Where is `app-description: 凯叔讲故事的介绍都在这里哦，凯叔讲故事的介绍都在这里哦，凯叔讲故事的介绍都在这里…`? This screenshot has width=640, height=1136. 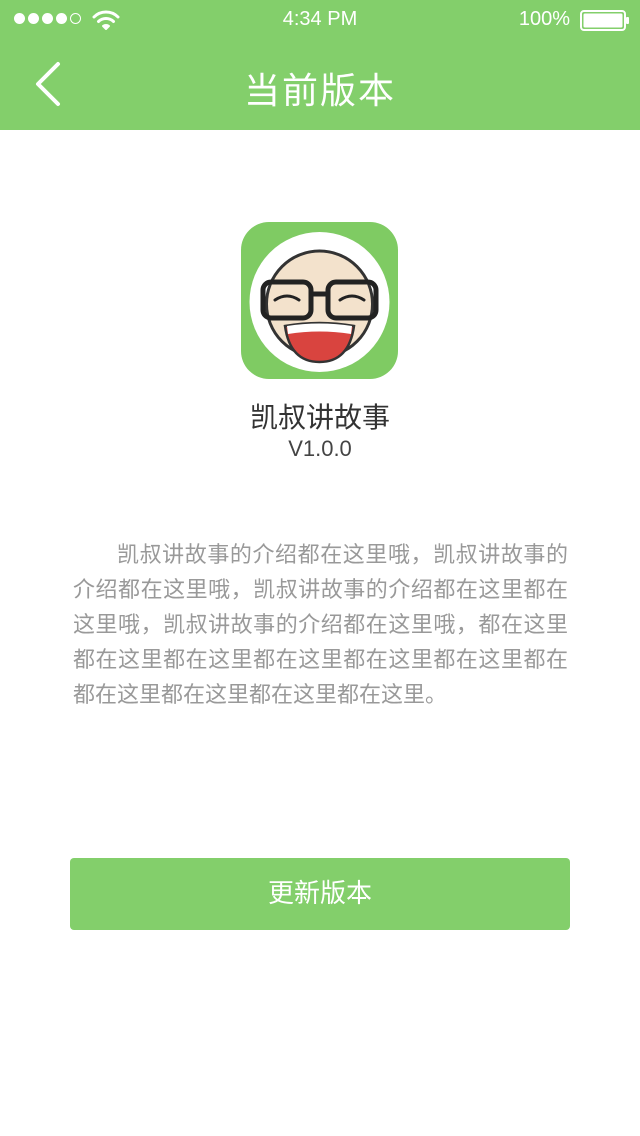 app-description: 凯叔讲故事的介绍都在这里哦，凯叔讲故事的介绍都在这里哦，凯叔讲故事的介绍都在这里… is located at coordinates (320, 625).